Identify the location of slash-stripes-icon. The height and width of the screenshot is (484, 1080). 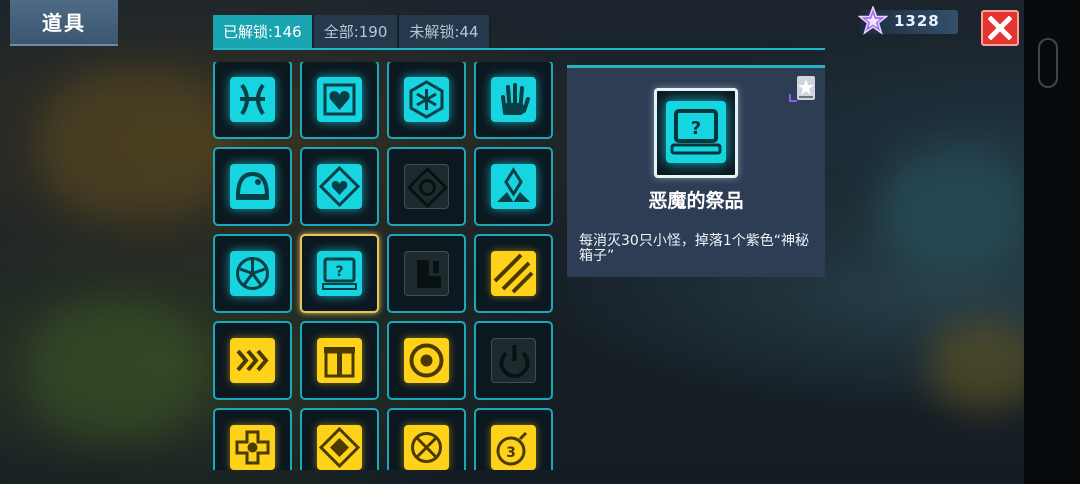
(513, 273).